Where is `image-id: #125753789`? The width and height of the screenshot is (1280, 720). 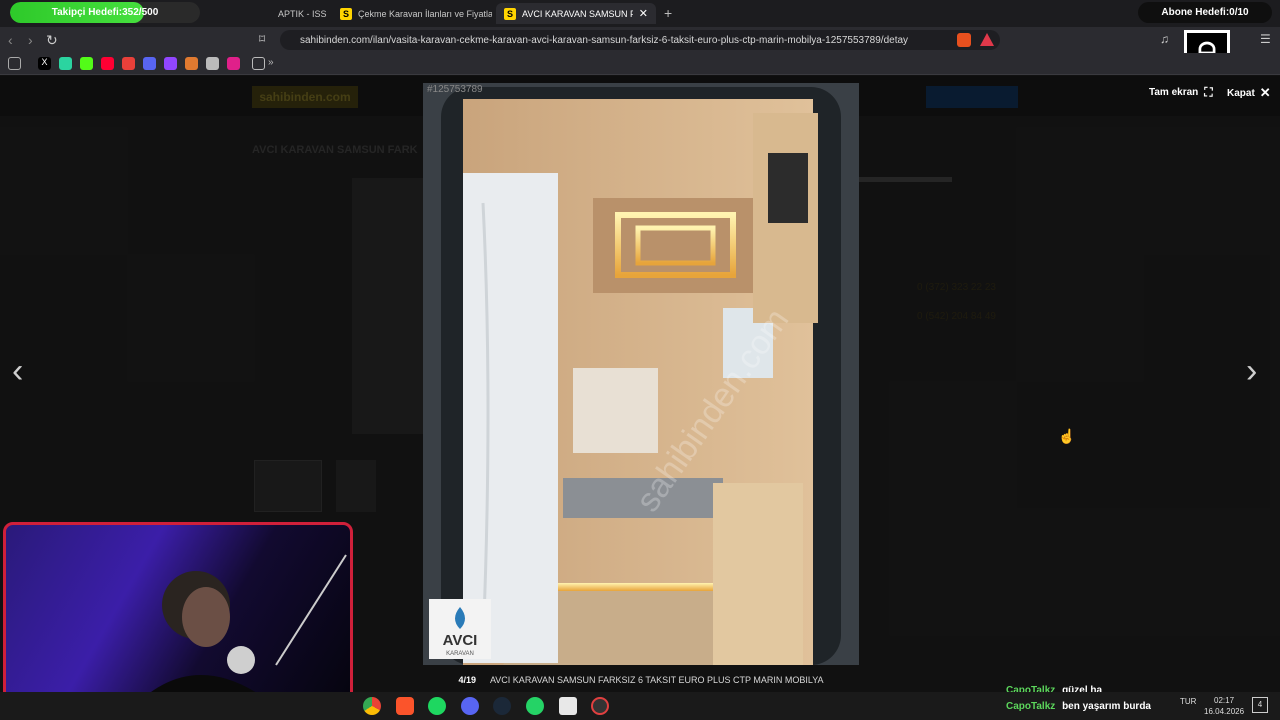 image-id: #125753789 is located at coordinates (455, 89).